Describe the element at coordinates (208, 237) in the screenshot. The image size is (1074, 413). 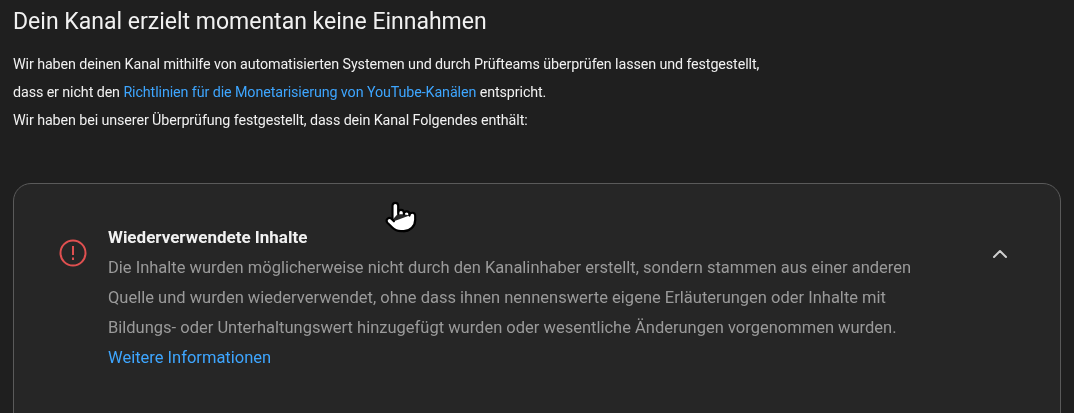
I see `issue-title: Wiederverwendete Inhalte` at that location.